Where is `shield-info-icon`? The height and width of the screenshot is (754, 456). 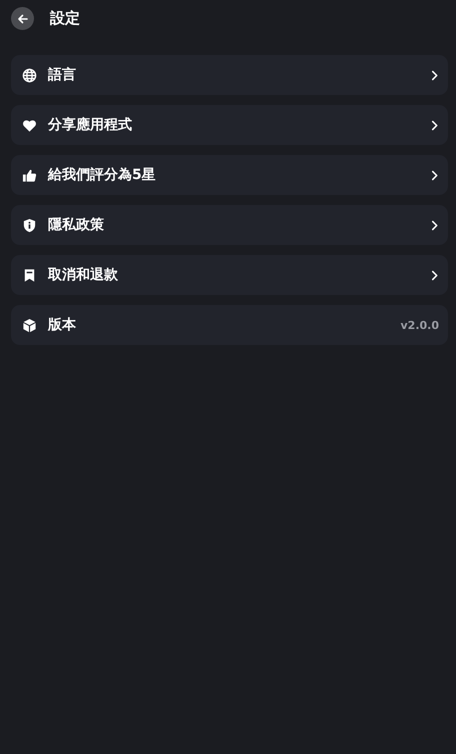 shield-info-icon is located at coordinates (29, 225).